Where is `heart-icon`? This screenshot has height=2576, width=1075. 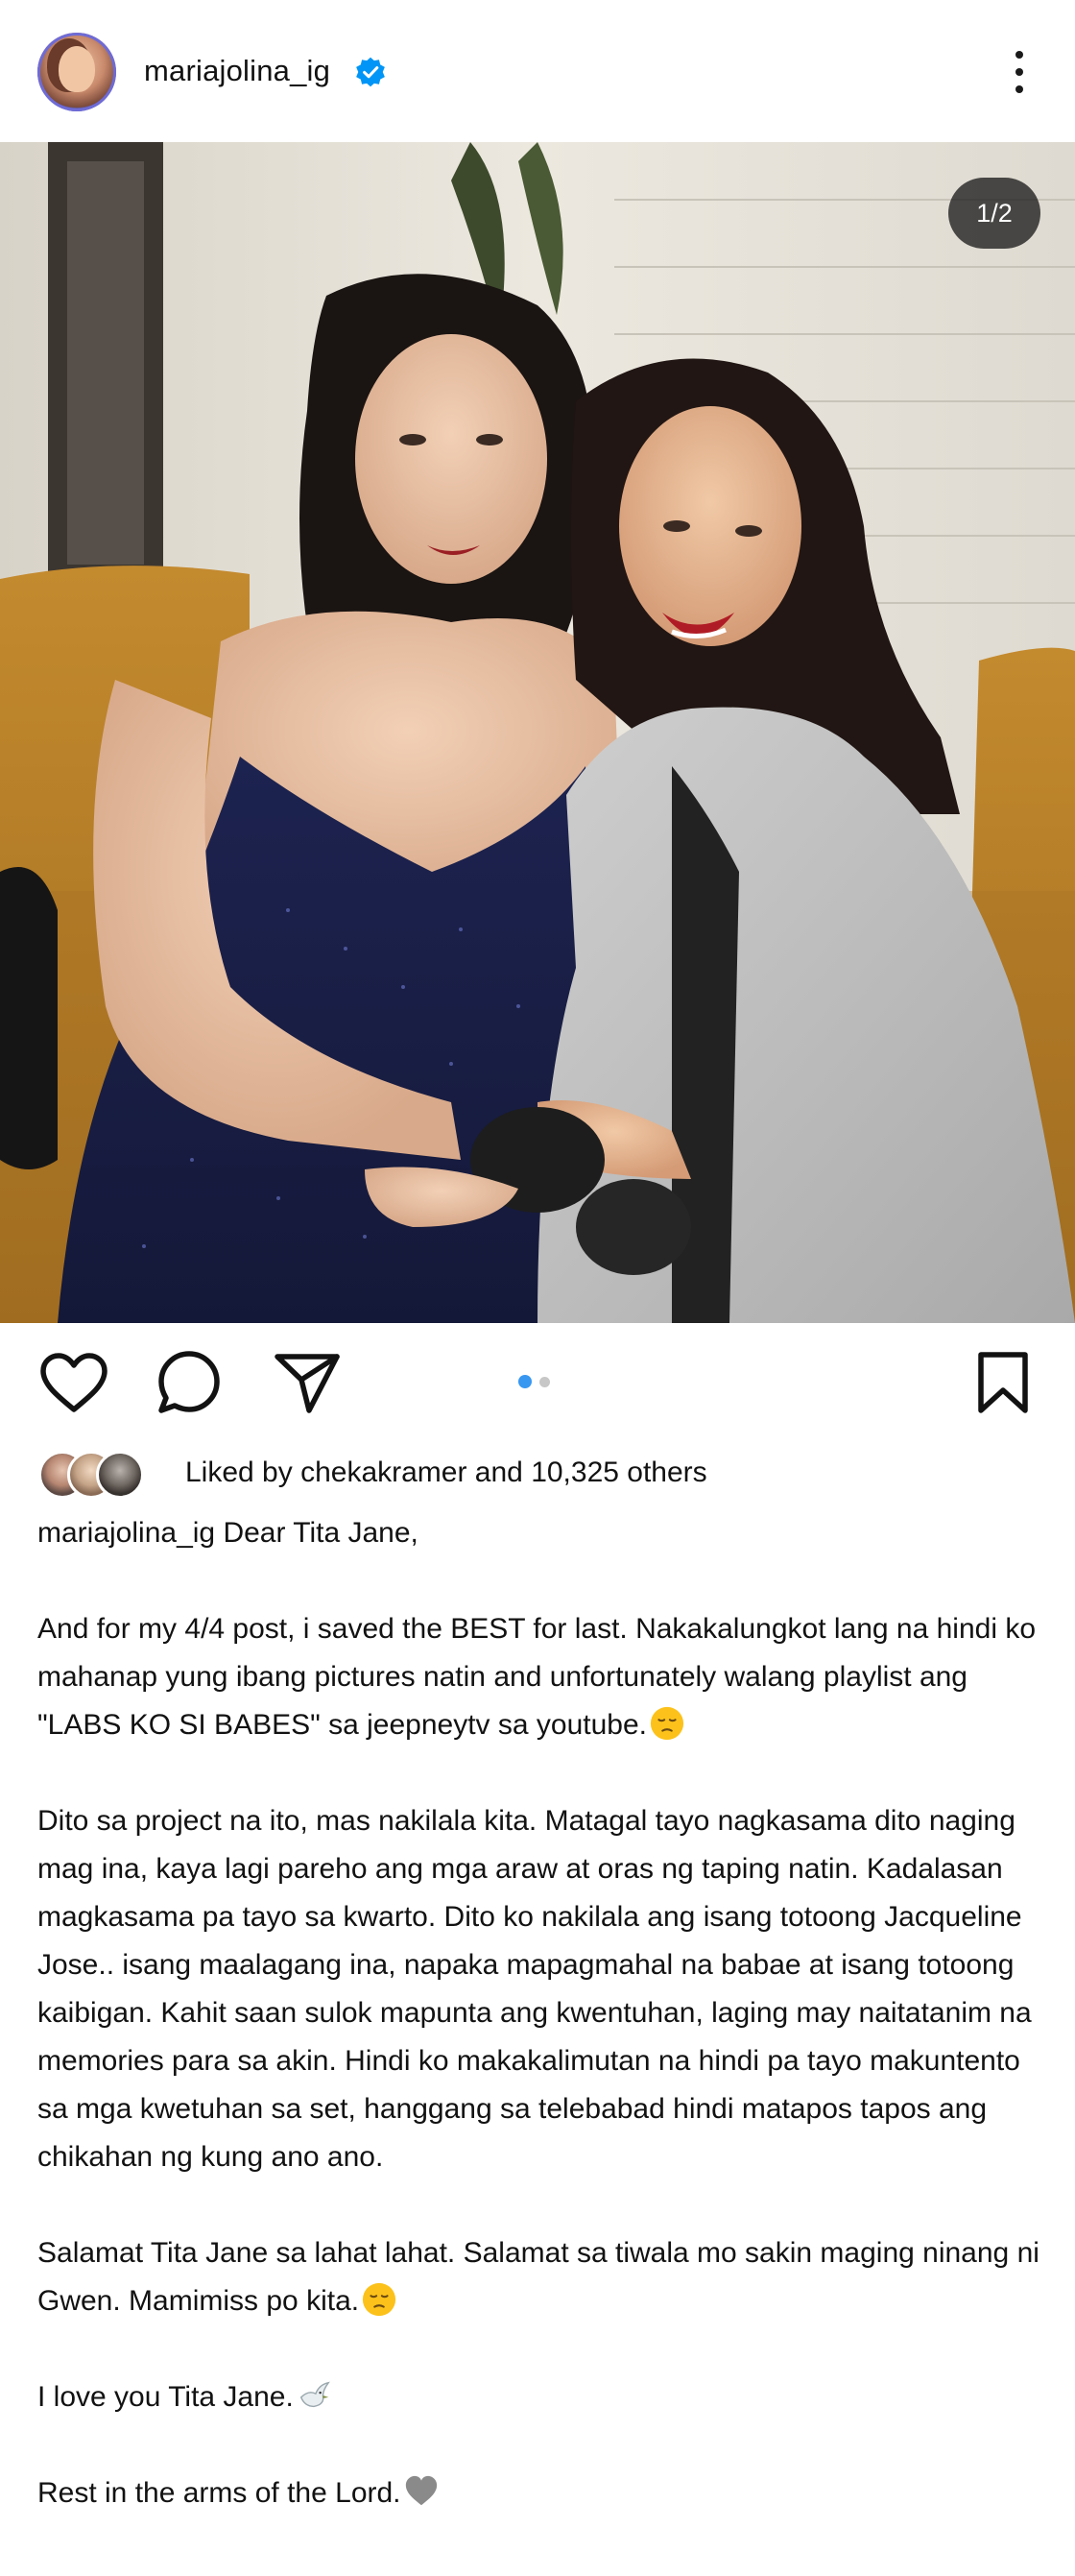 heart-icon is located at coordinates (73, 1383).